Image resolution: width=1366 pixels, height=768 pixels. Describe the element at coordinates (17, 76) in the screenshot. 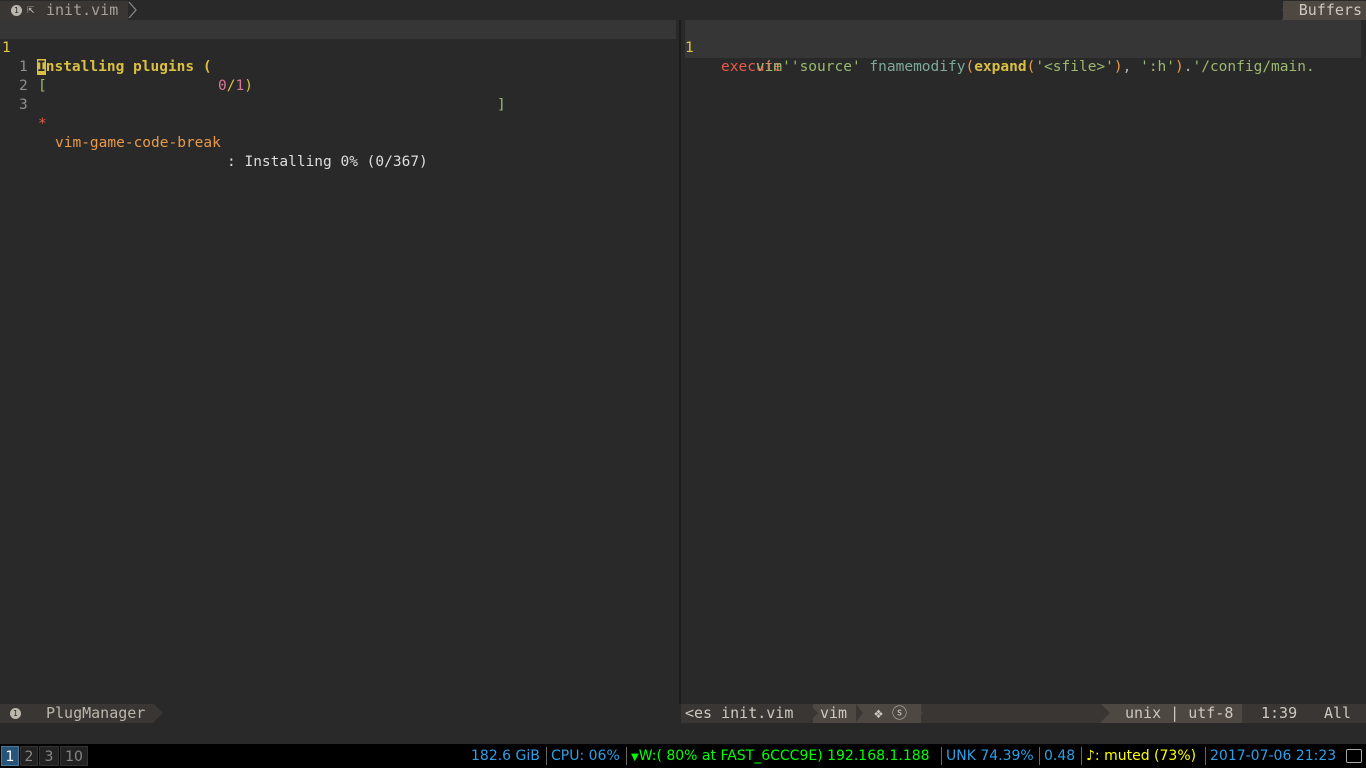

I see `line-2: 2` at that location.